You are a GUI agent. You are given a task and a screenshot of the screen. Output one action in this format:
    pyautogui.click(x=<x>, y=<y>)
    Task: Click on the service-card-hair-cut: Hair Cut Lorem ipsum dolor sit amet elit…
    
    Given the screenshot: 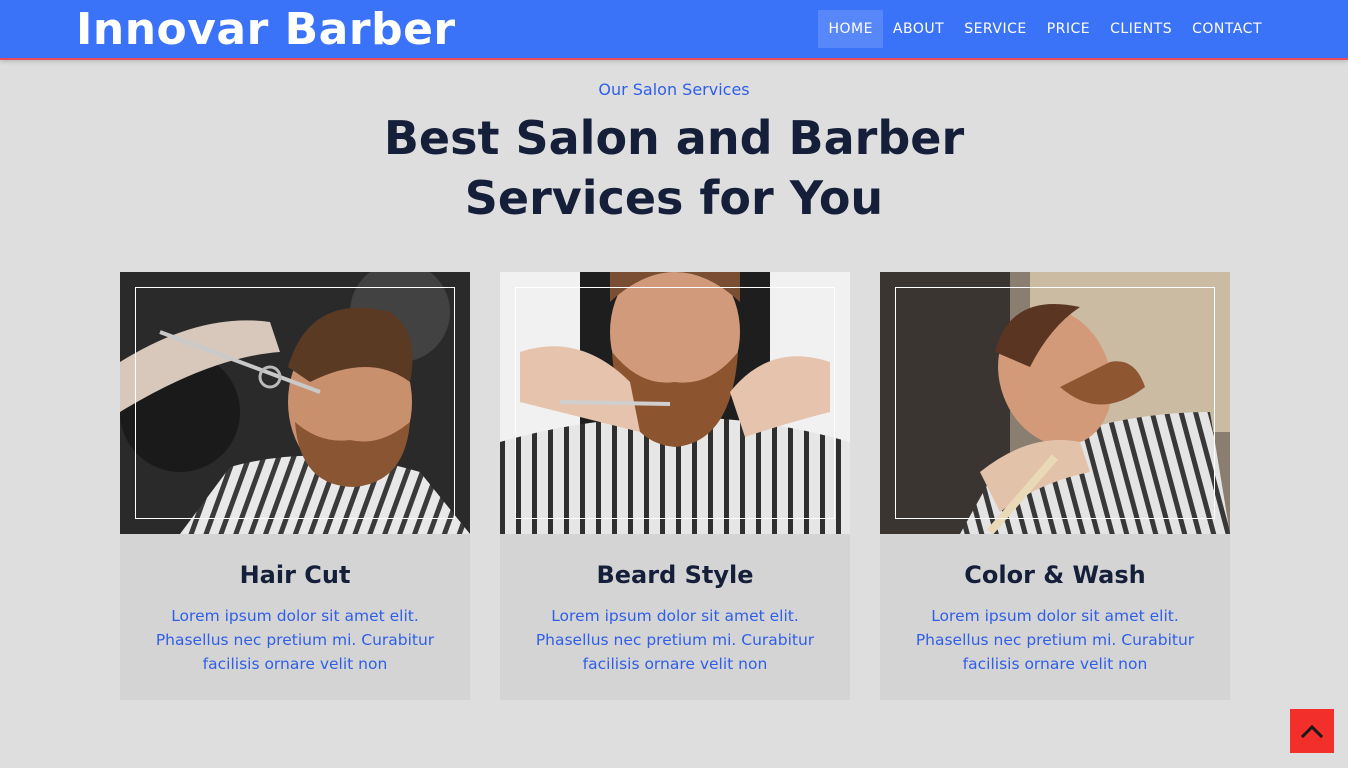 What is the action you would take?
    pyautogui.click(x=295, y=486)
    